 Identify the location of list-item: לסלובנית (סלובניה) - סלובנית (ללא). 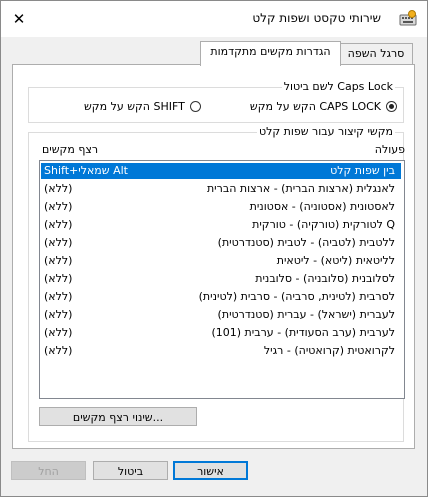
(221, 279).